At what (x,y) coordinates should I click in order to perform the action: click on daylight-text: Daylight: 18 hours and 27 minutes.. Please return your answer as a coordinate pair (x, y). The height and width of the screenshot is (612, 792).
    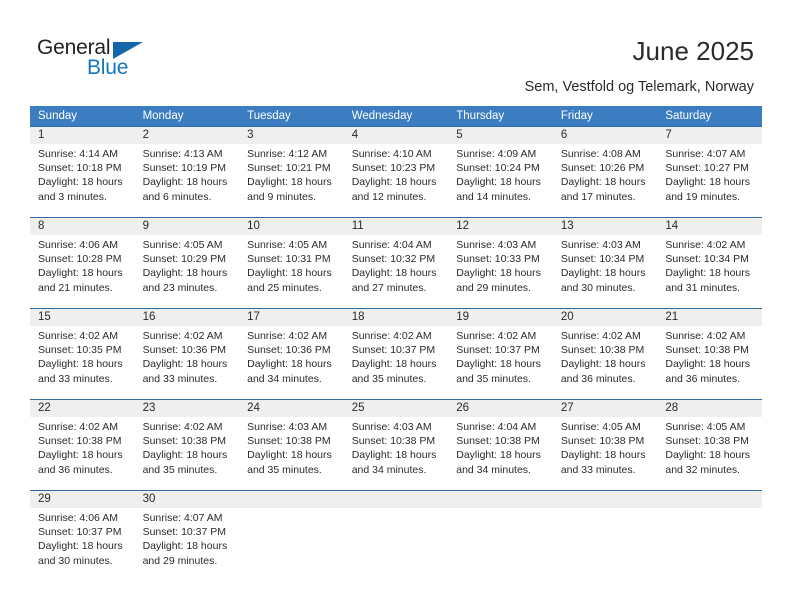
    Looking at the image, I should click on (394, 280).